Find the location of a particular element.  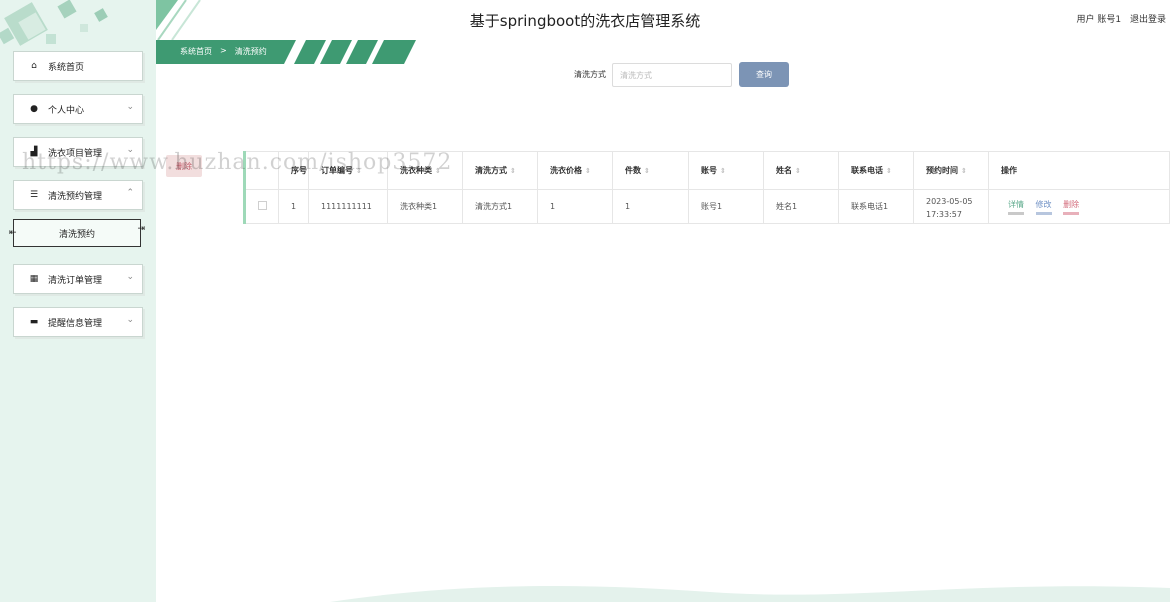

column-header-price: 洗衣价格 ⇕ is located at coordinates (575, 170).